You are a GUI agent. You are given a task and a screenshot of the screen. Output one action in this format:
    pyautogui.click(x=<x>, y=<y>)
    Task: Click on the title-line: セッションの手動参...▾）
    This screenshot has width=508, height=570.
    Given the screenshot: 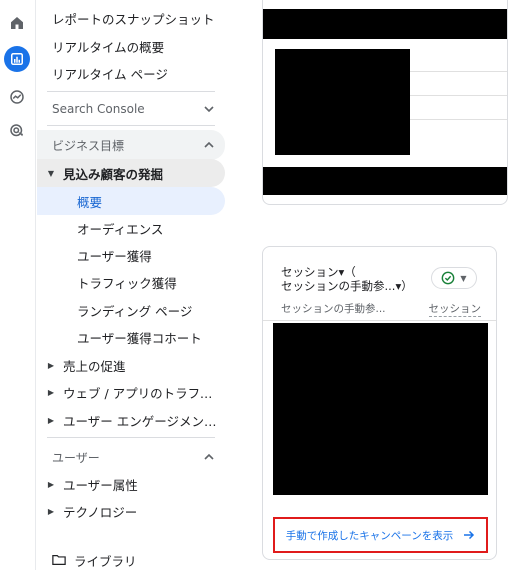 What is the action you would take?
    pyautogui.click(x=347, y=286)
    